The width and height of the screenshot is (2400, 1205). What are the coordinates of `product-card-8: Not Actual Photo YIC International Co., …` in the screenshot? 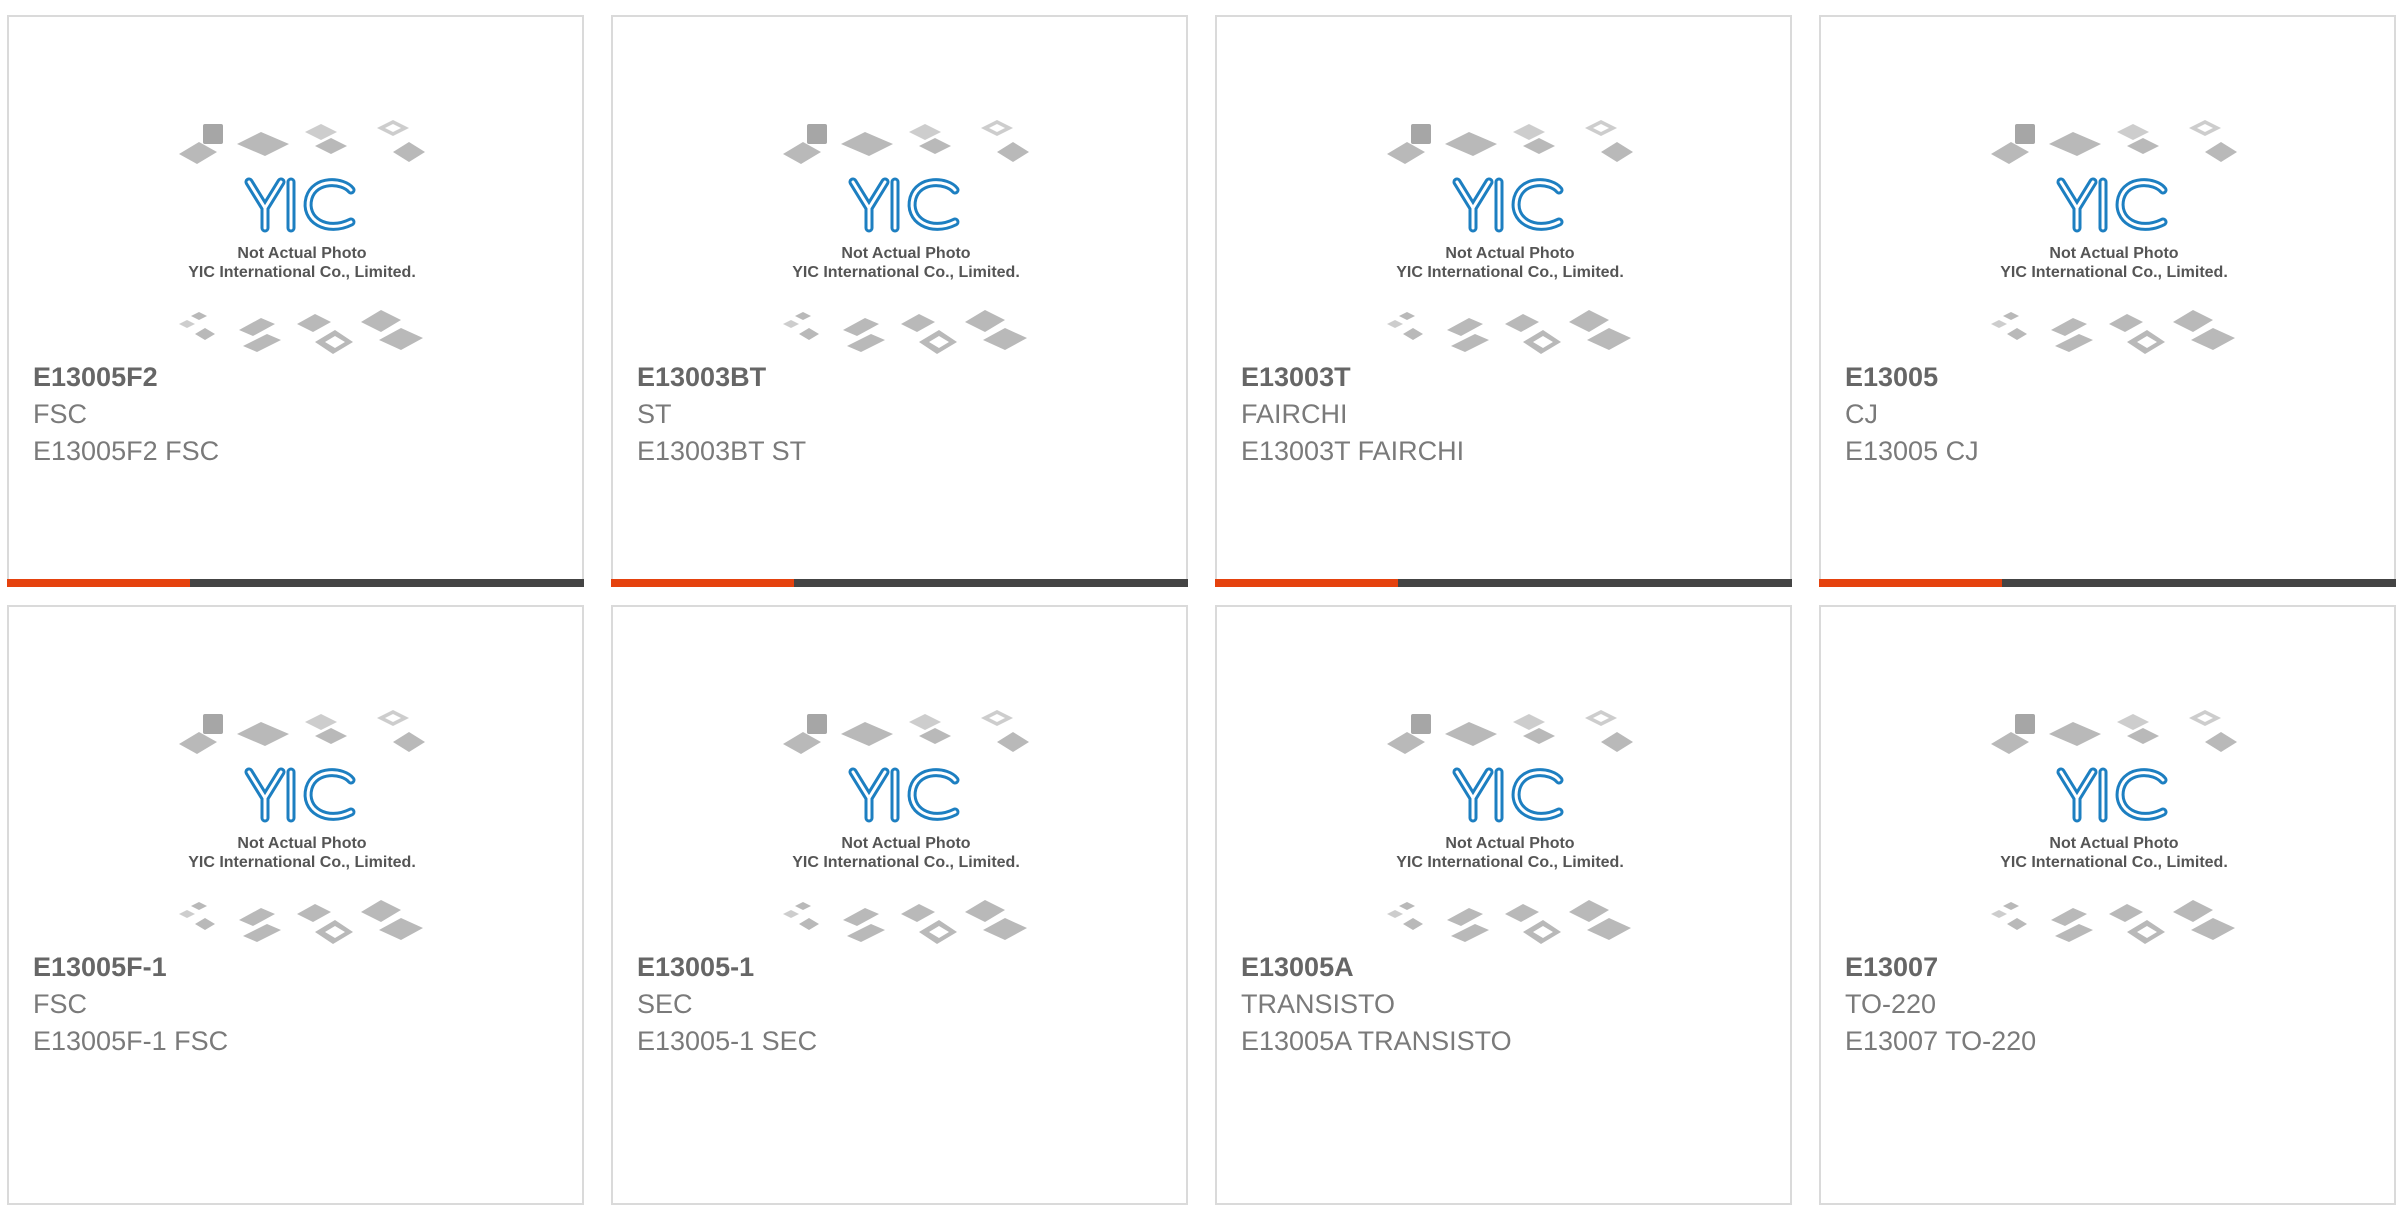 It's located at (2107, 905).